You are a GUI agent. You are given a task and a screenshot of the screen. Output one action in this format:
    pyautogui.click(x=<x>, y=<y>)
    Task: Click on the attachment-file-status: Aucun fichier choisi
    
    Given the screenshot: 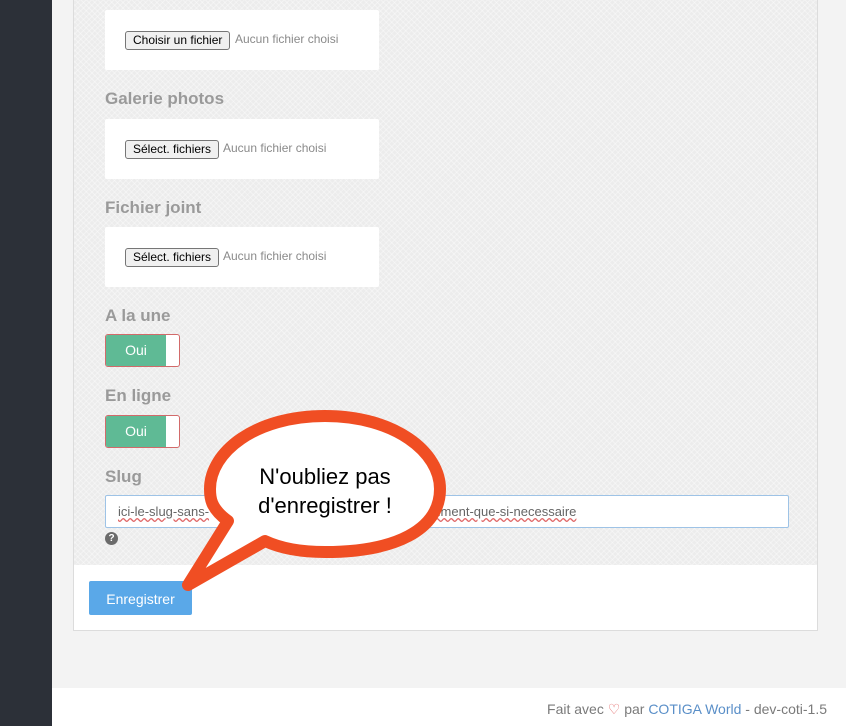 What is the action you would take?
    pyautogui.click(x=275, y=256)
    